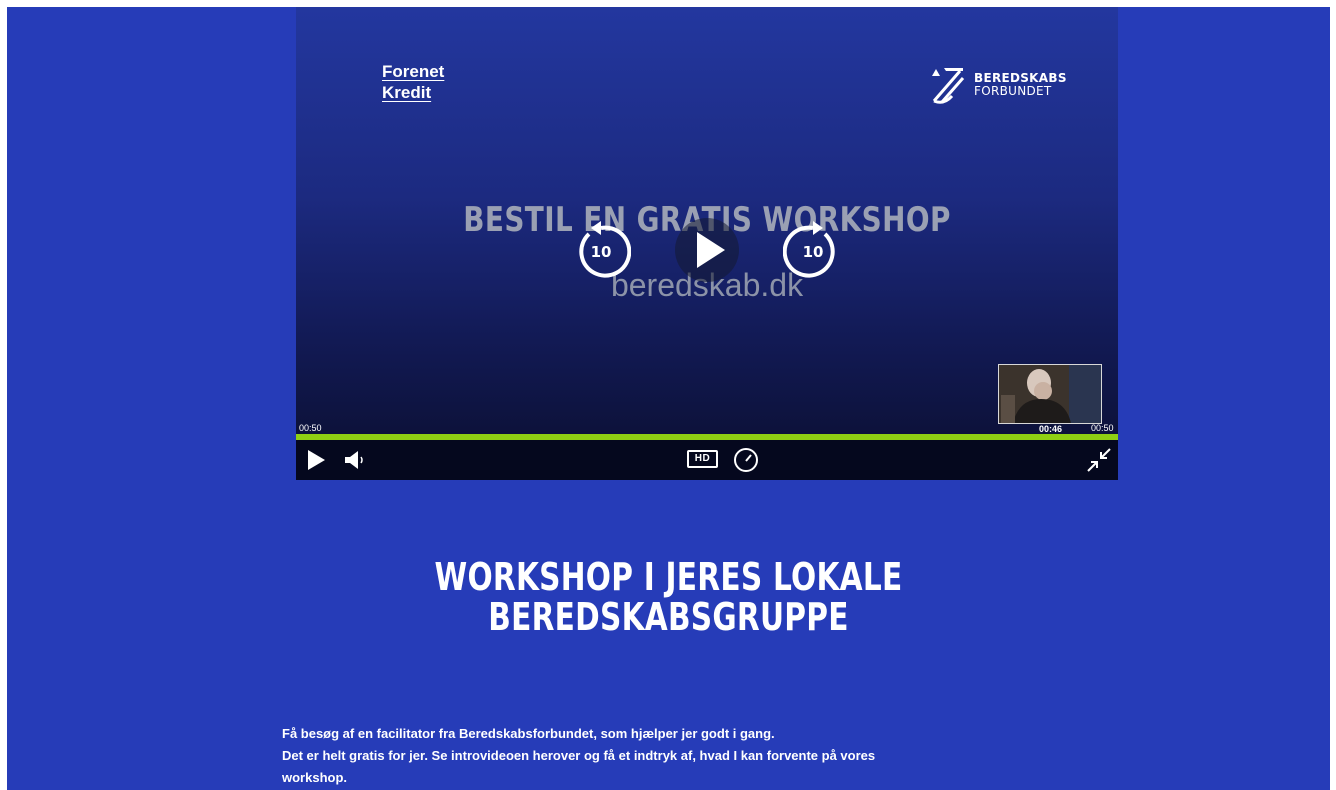 This screenshot has width=1336, height=790. I want to click on control-bar: HD, so click(707, 460).